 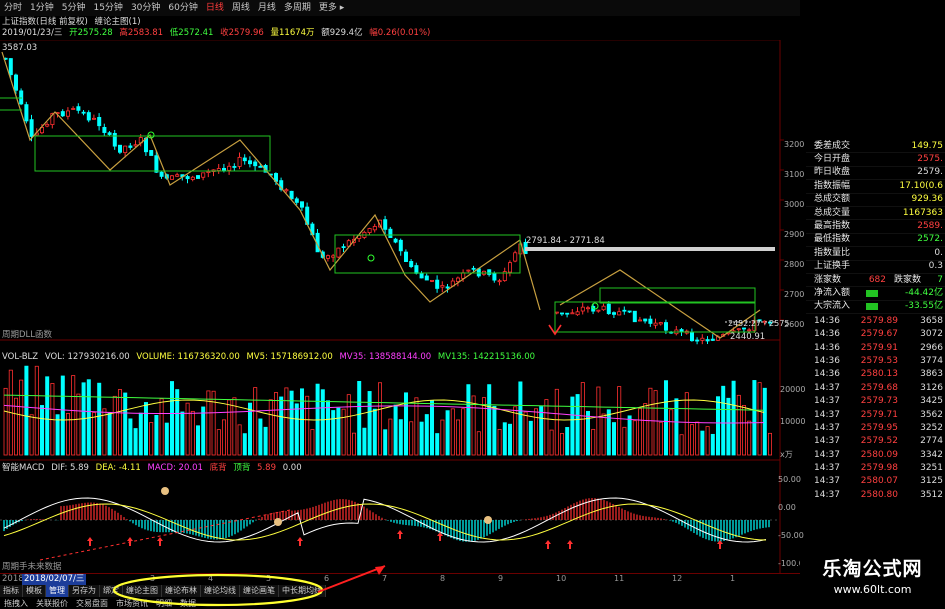 I want to click on period-tab: 分时, so click(x=13, y=8).